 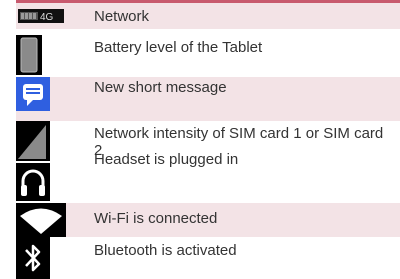 I want to click on wifi-icon, so click(x=41, y=220).